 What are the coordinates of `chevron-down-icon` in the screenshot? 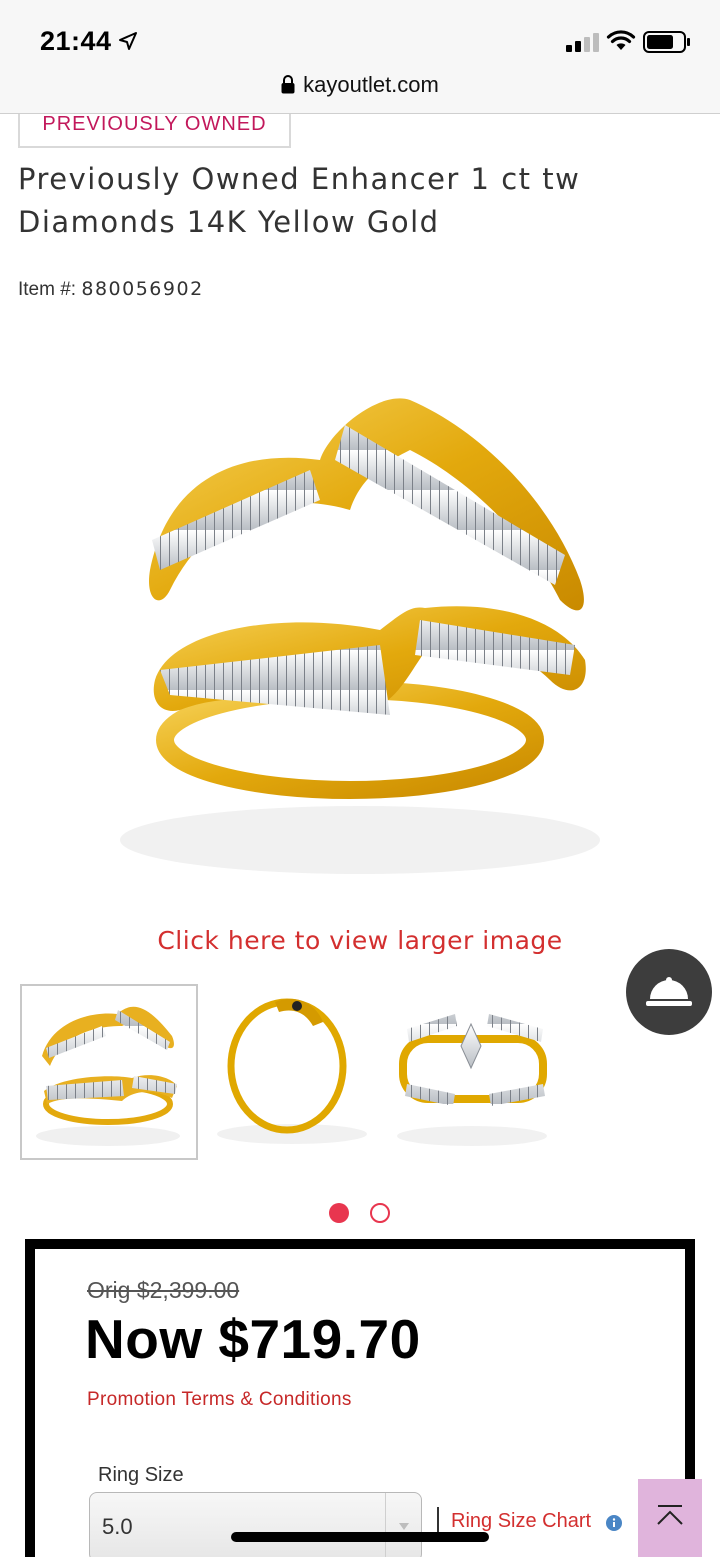 It's located at (404, 1526).